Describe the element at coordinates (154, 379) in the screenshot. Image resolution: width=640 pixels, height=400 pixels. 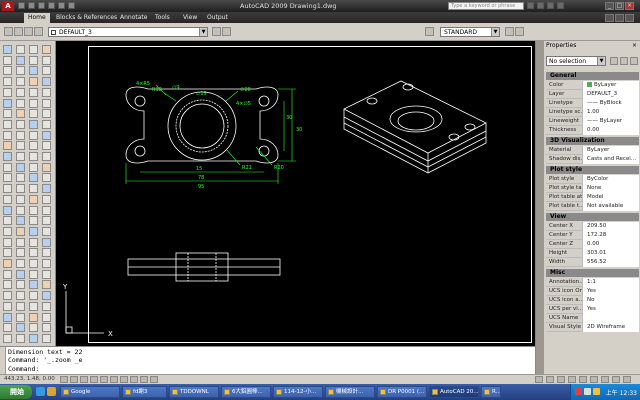
I see `qp-toggle-button` at that location.